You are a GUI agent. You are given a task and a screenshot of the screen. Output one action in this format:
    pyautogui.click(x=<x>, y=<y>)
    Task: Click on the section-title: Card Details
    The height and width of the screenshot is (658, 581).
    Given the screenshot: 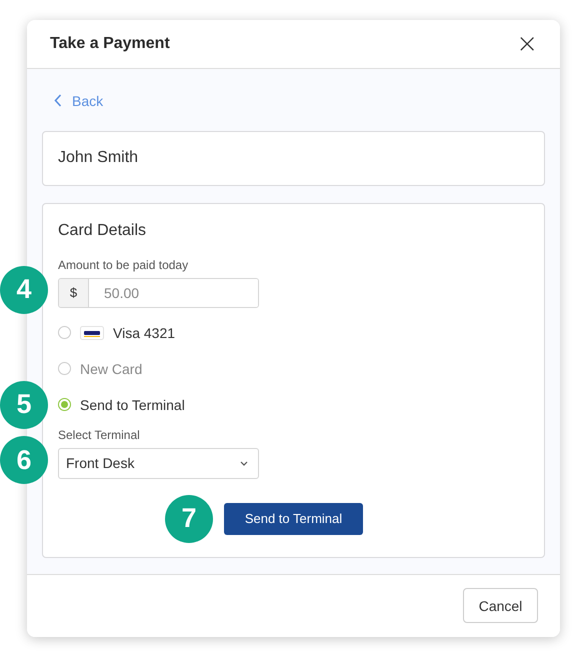 What is the action you would take?
    pyautogui.click(x=103, y=231)
    